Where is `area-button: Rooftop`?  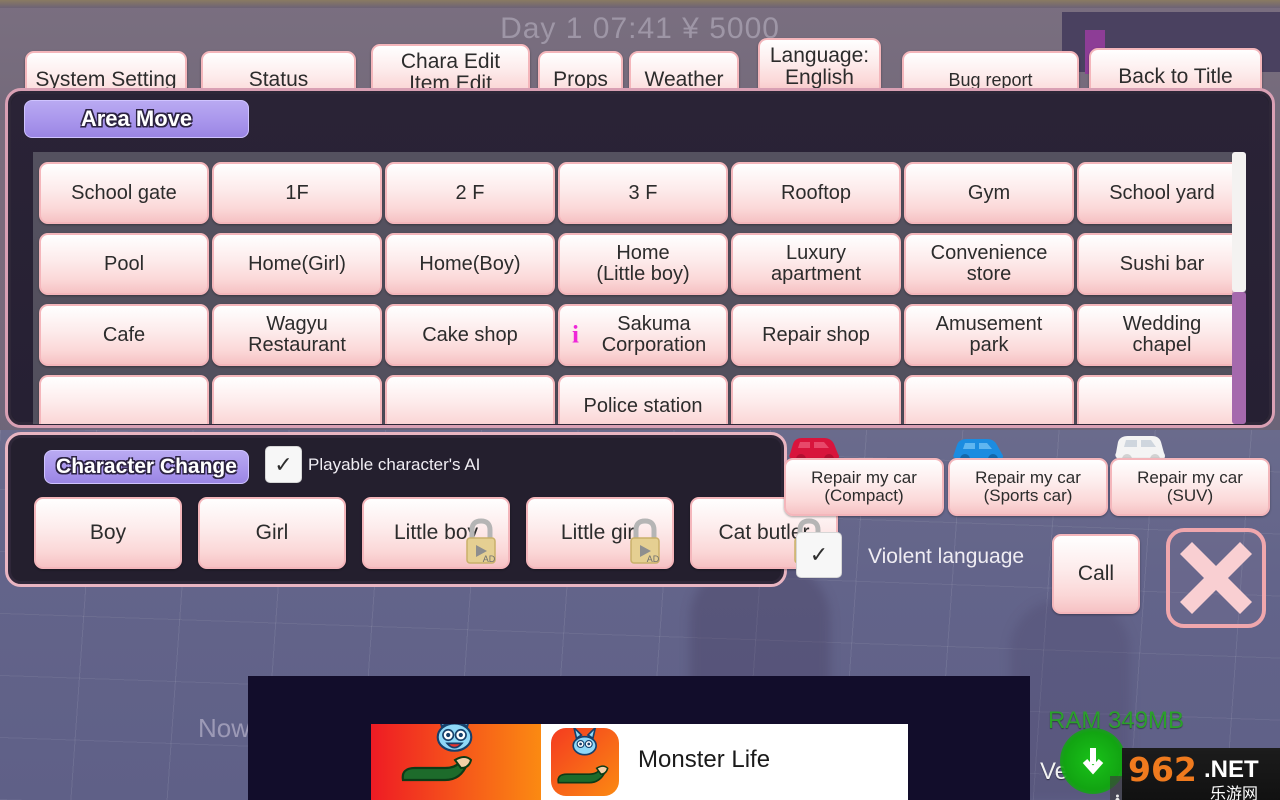 area-button: Rooftop is located at coordinates (816, 193).